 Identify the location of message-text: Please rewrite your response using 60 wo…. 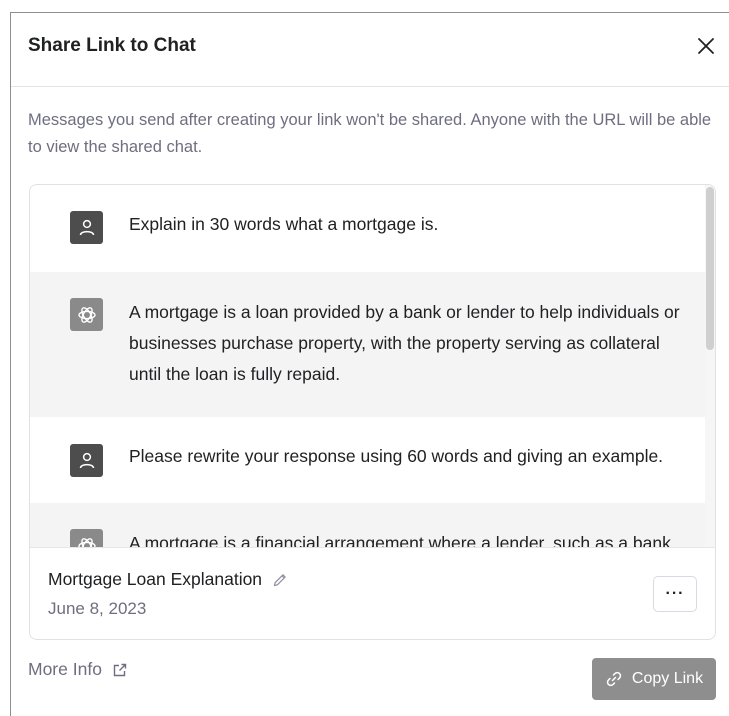
(396, 456).